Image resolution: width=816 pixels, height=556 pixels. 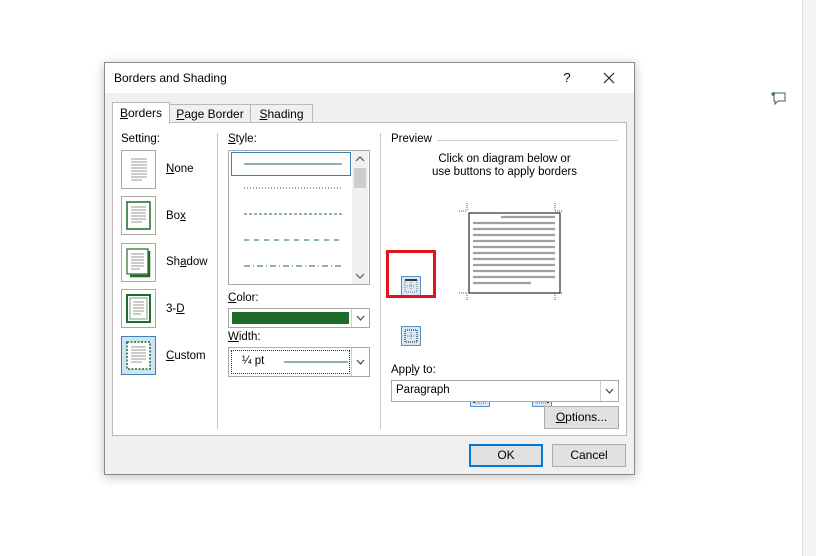 What do you see at coordinates (511, 252) in the screenshot?
I see `preview-diagram` at bounding box center [511, 252].